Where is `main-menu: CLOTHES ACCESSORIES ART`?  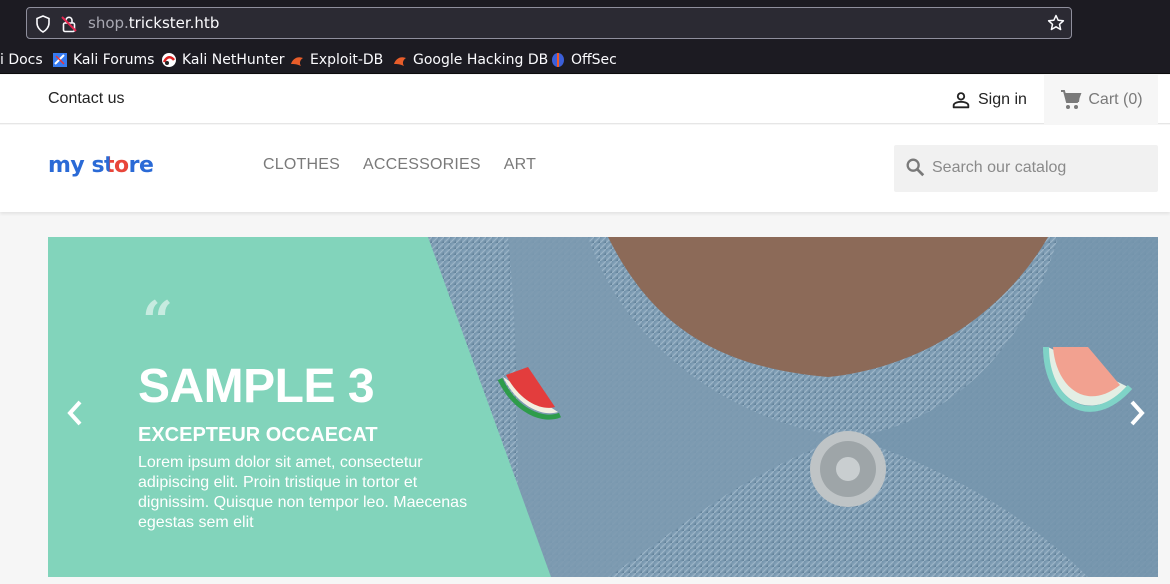 main-menu: CLOTHES ACCESSORIES ART is located at coordinates (411, 165).